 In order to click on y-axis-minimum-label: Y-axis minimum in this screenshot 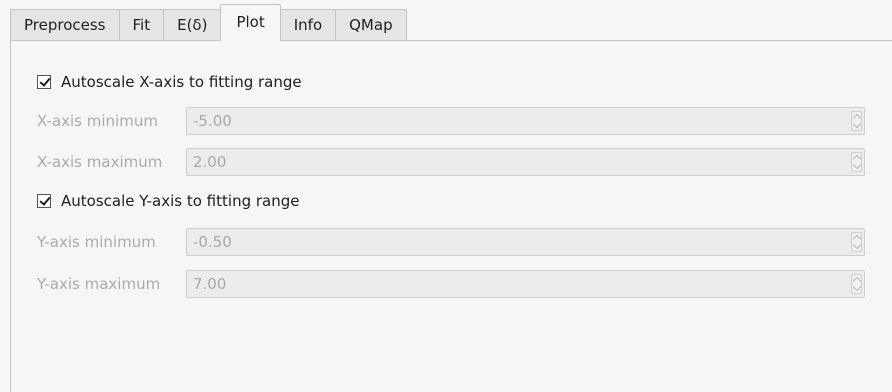, I will do `click(96, 242)`.